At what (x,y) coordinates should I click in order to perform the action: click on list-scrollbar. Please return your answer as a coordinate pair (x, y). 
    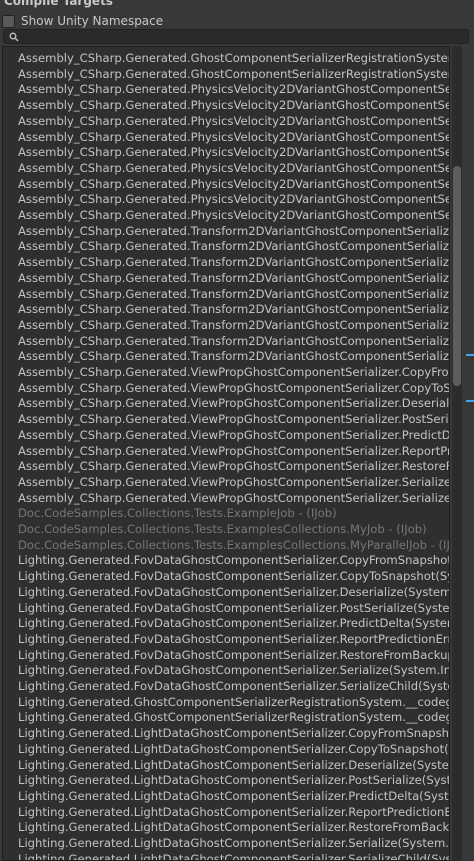
    Looking at the image, I should click on (457, 453).